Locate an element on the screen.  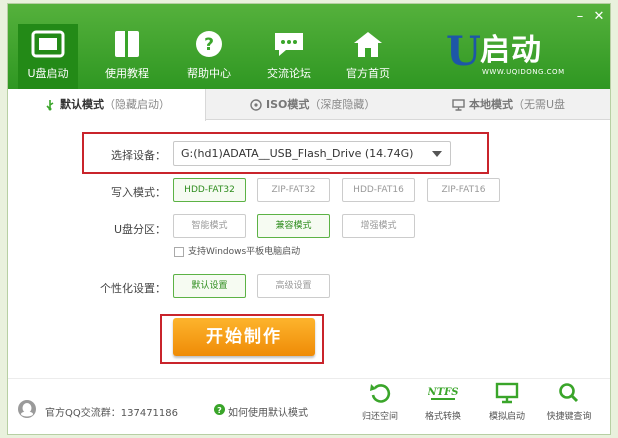
tab-sub-label: （隐藏启动） is located at coordinates (137, 104).